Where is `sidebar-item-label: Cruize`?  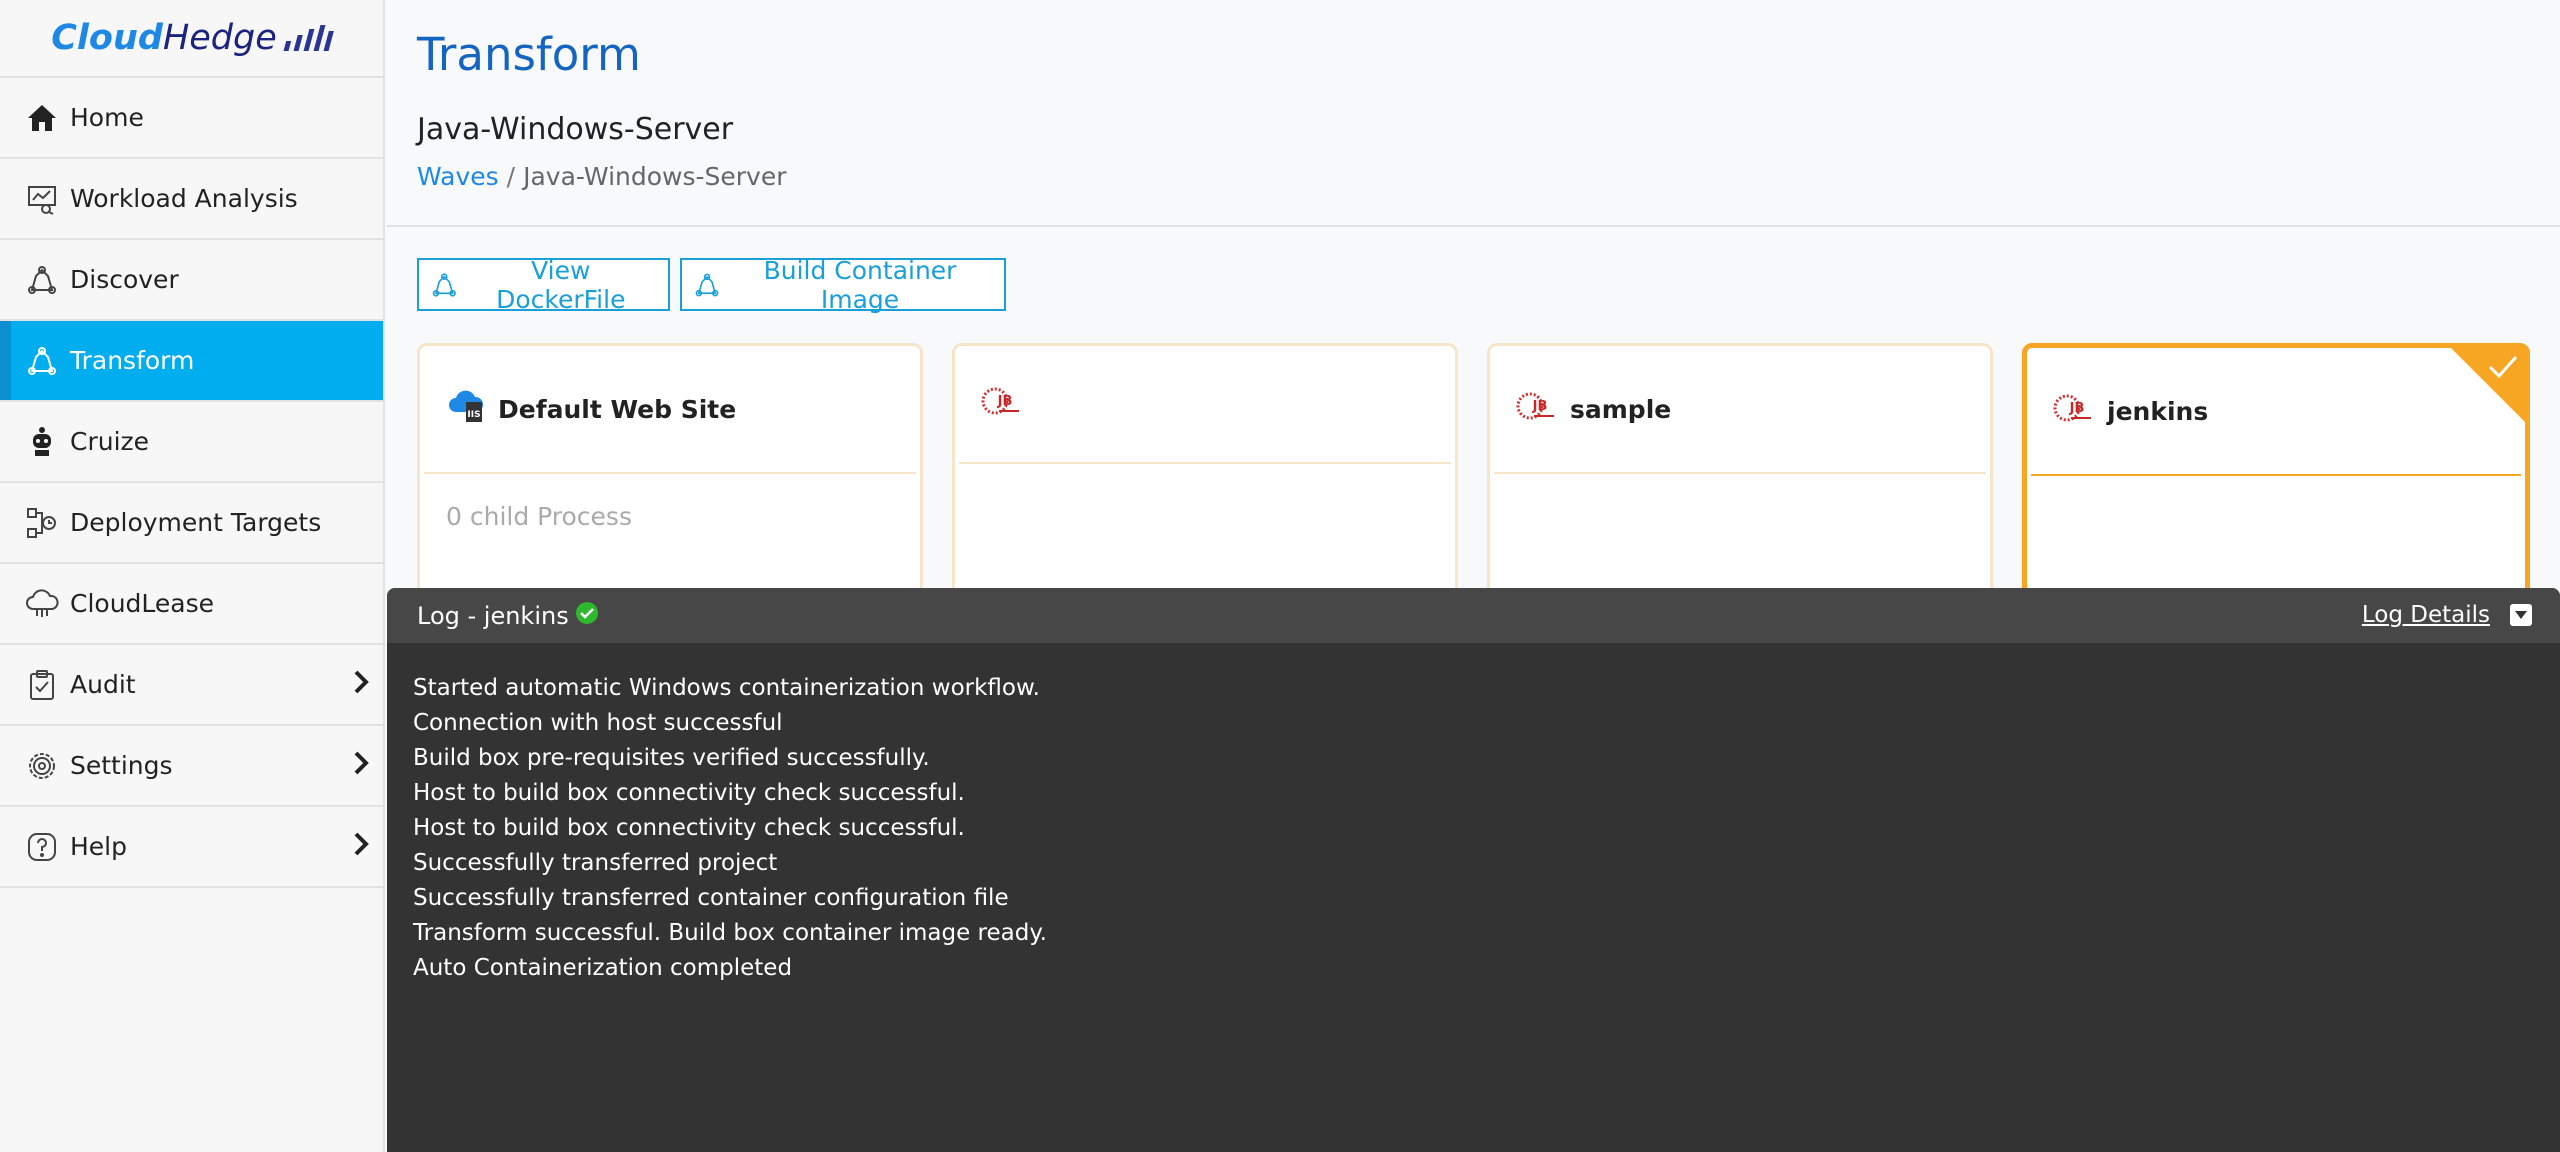
sidebar-item-label: Cruize is located at coordinates (110, 441).